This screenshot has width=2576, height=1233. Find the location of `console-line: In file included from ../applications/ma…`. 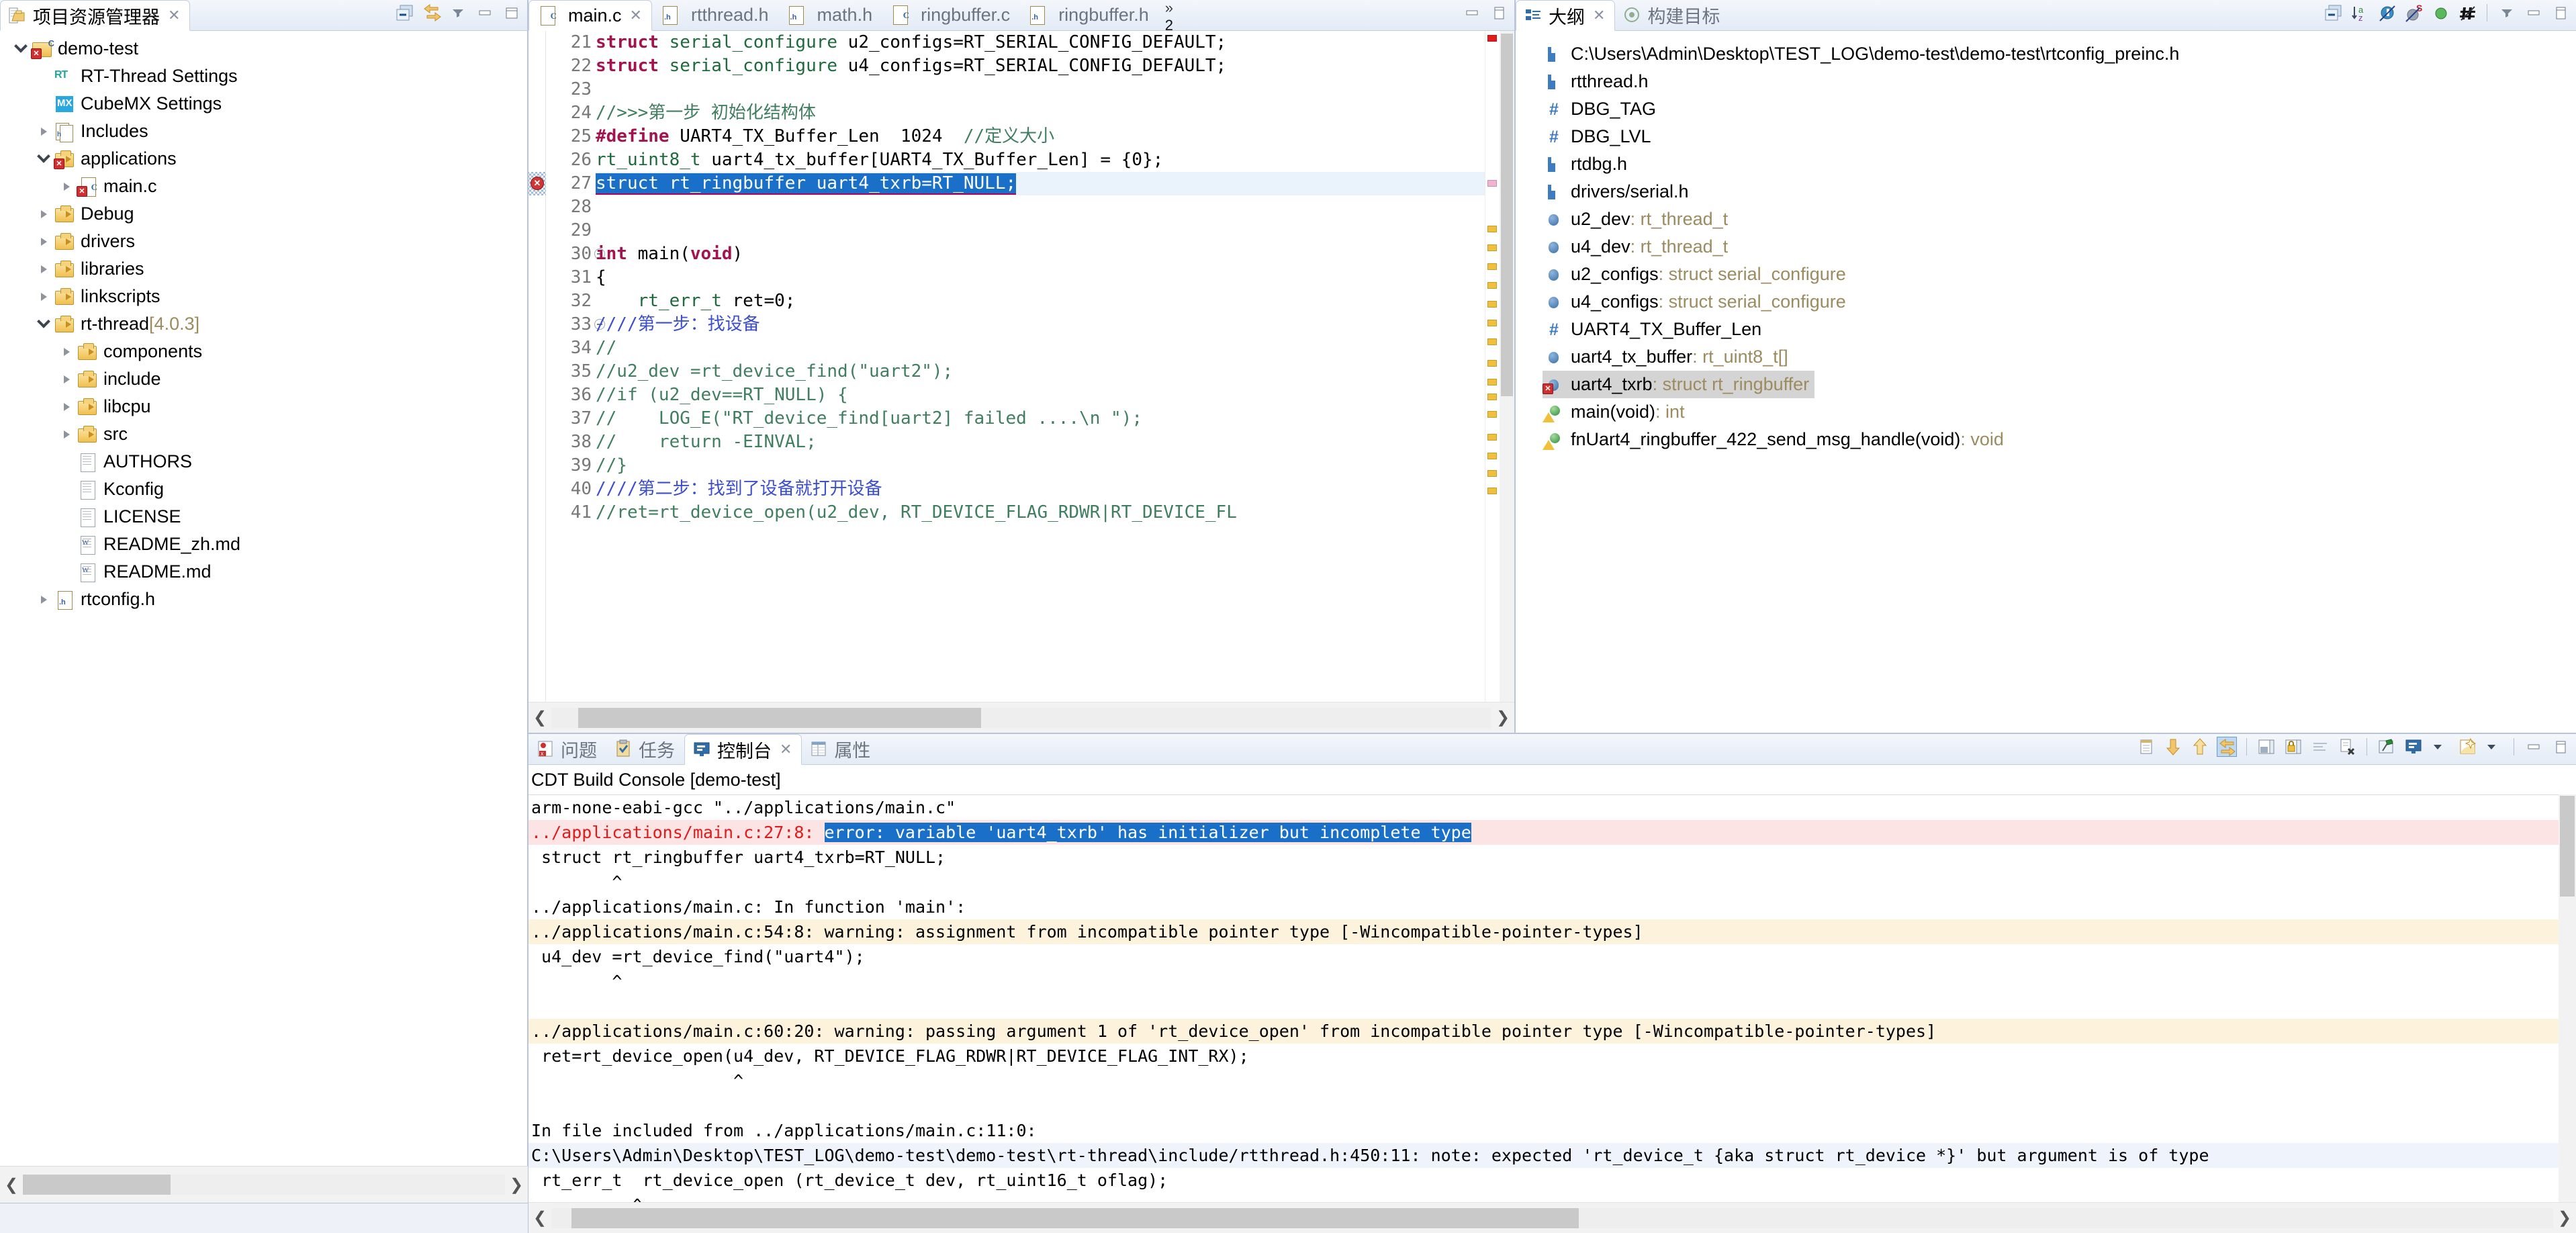

console-line: In file included from ../applications/ma… is located at coordinates (1543, 1130).